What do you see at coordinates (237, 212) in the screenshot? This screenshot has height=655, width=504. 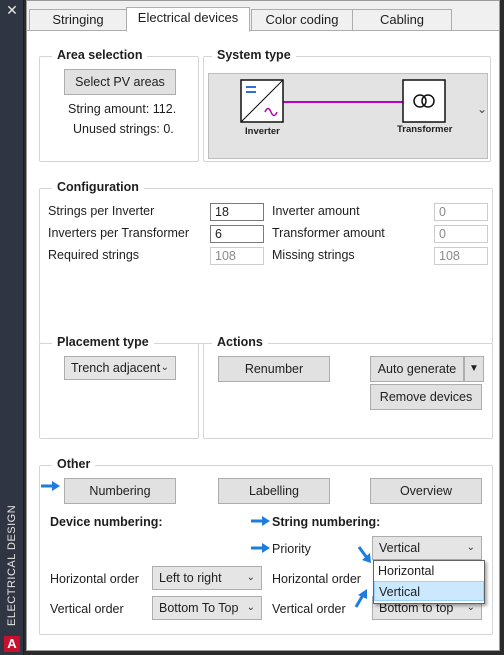 I see `strings-per-inverter-input: 18` at bounding box center [237, 212].